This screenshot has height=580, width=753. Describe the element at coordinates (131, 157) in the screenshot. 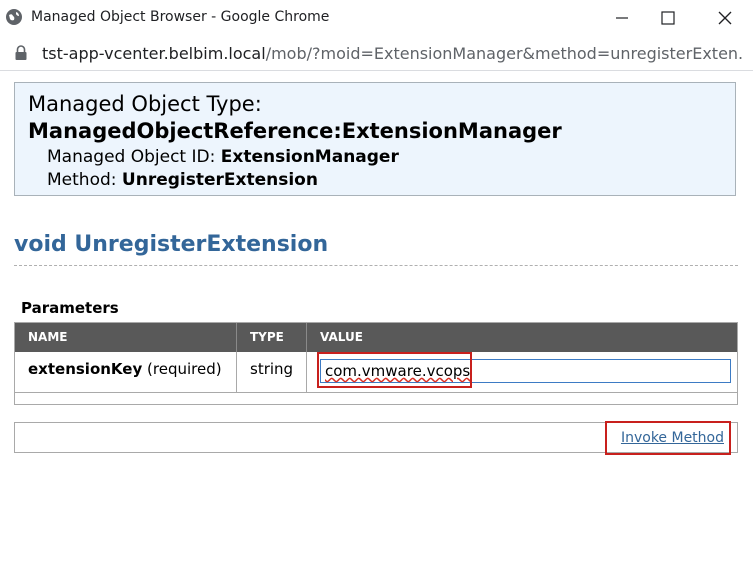

I see `moid-label: Managed Object ID:` at that location.